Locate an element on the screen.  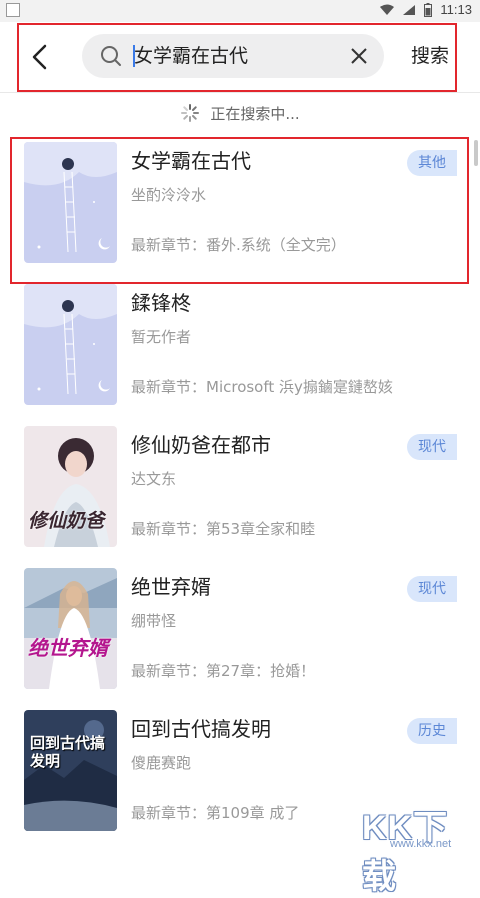
notification-icon is located at coordinates (13, 10).